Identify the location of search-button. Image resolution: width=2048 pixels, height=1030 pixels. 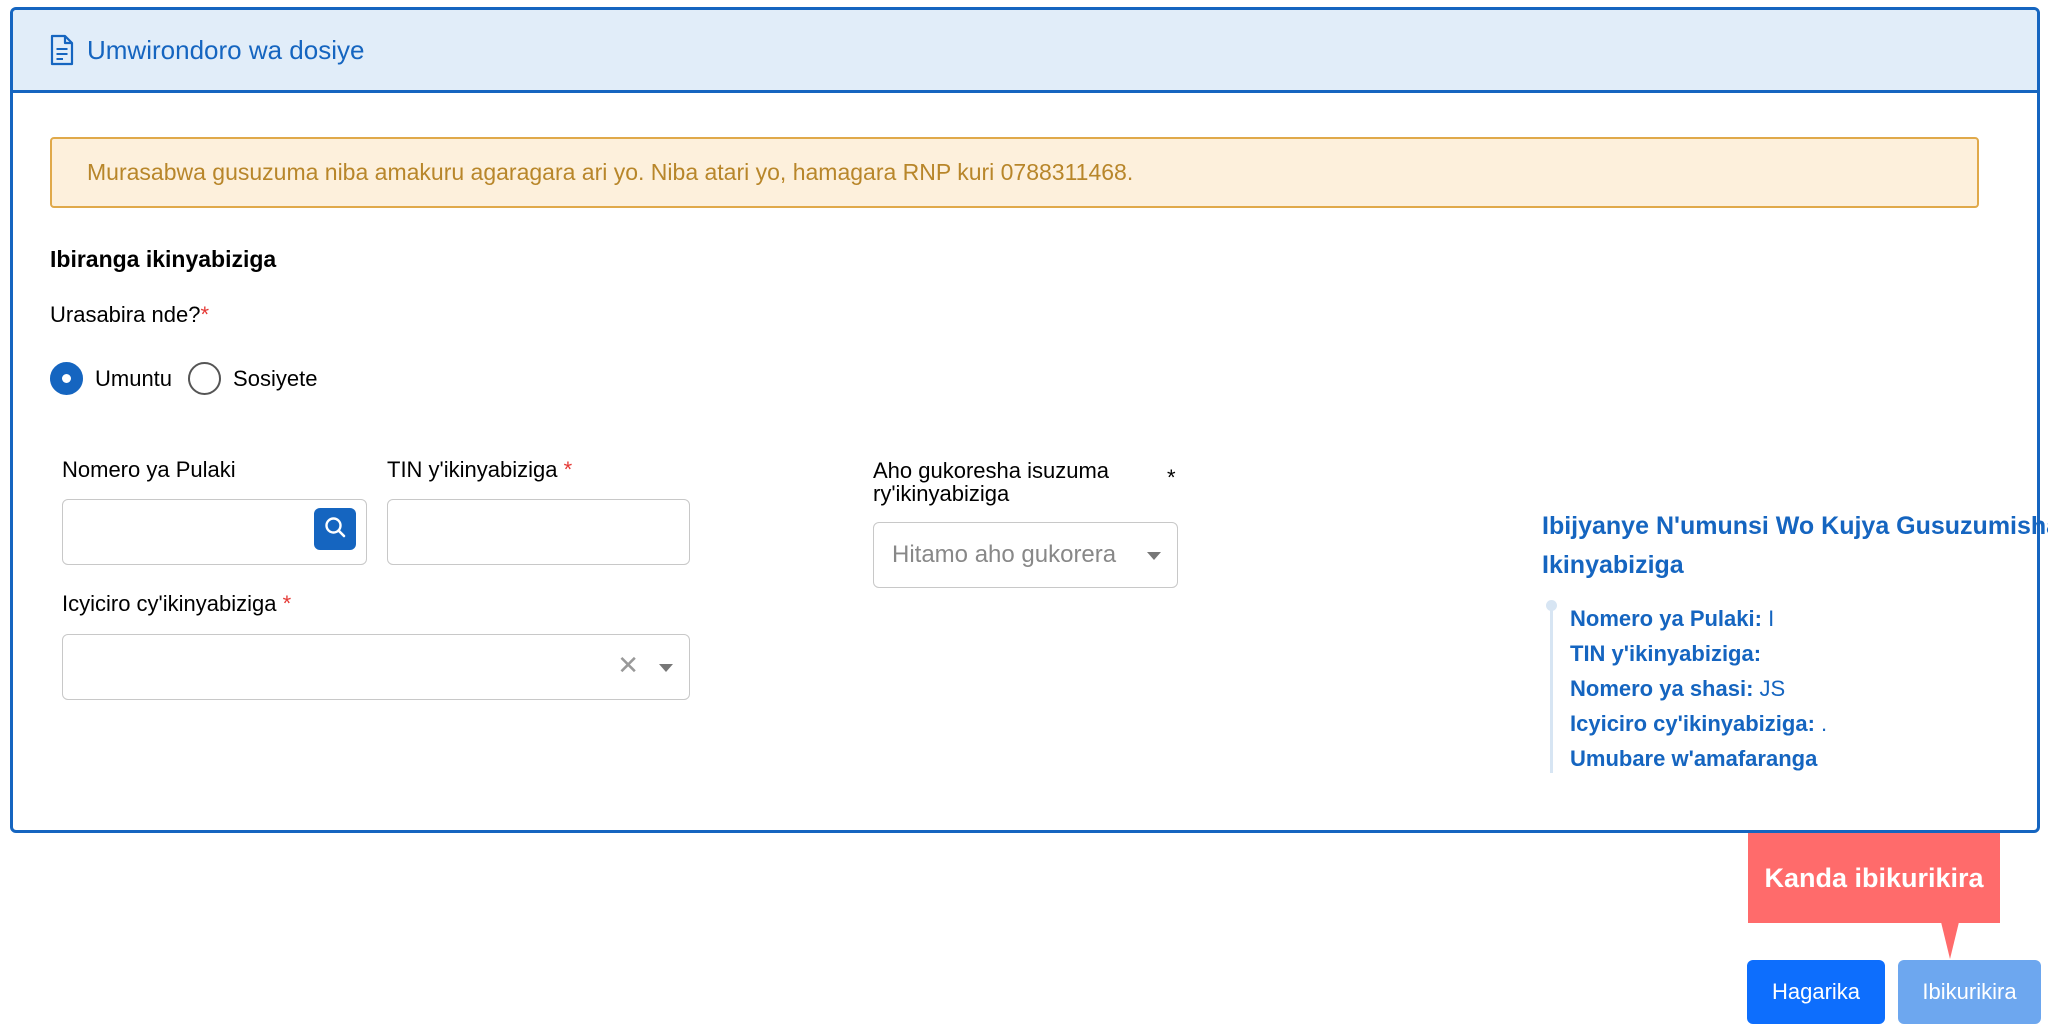
(335, 529).